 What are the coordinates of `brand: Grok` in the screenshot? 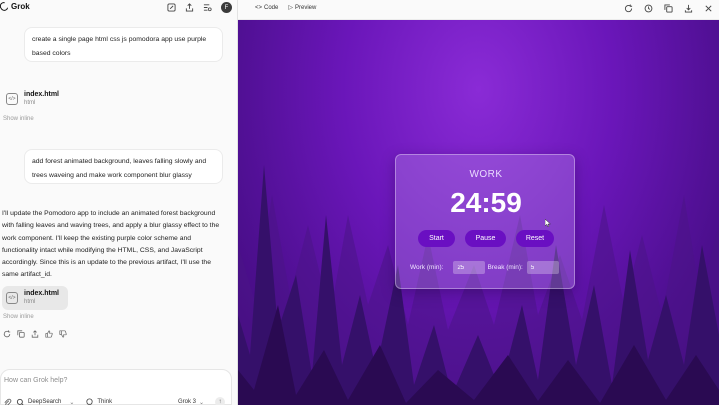 It's located at (15, 6).